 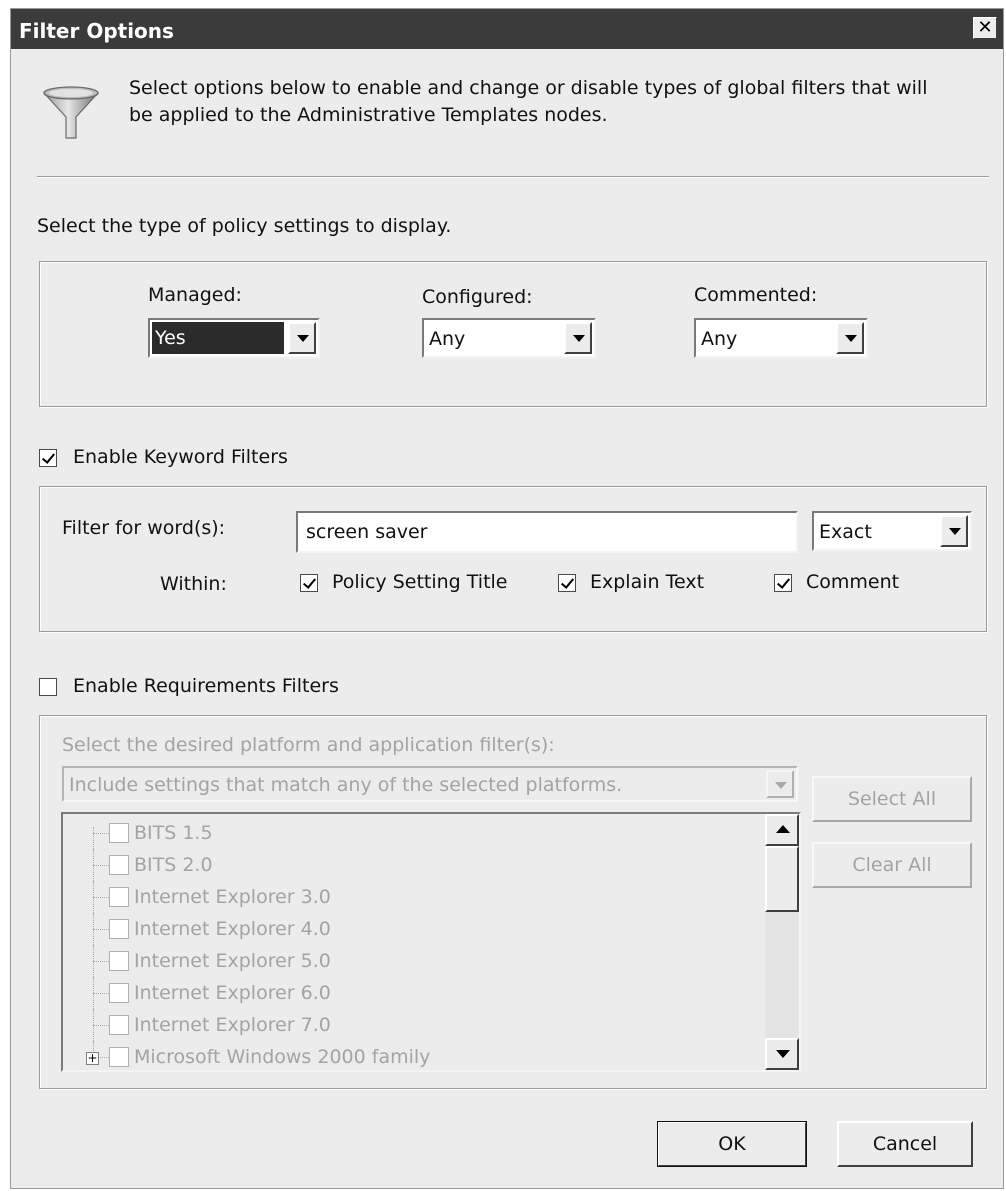 What do you see at coordinates (71, 112) in the screenshot?
I see `funnel-icon` at bounding box center [71, 112].